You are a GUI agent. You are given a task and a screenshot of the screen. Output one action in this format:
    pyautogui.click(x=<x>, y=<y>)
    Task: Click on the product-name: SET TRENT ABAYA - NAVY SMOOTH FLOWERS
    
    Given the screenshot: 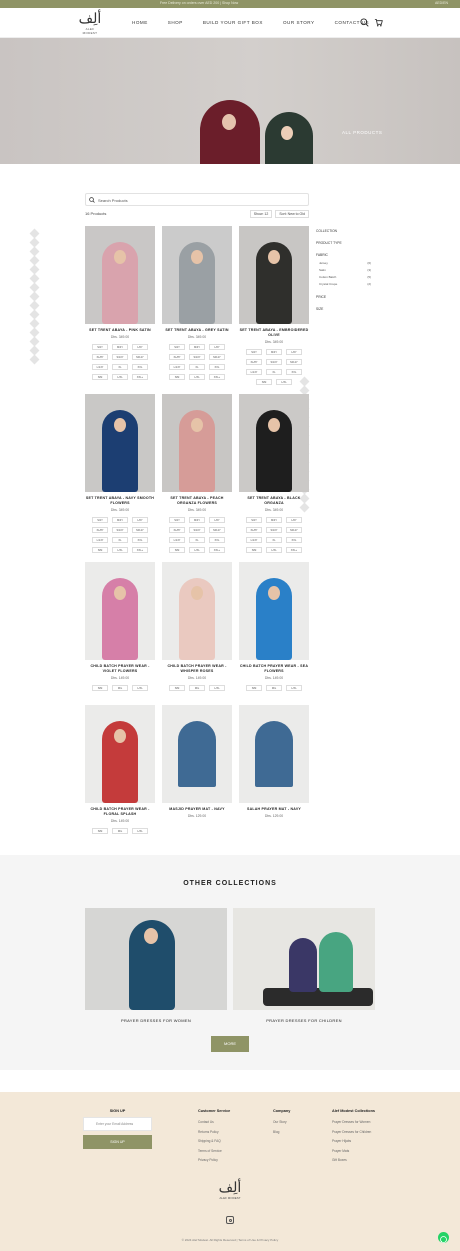 What is the action you would take?
    pyautogui.click(x=120, y=501)
    